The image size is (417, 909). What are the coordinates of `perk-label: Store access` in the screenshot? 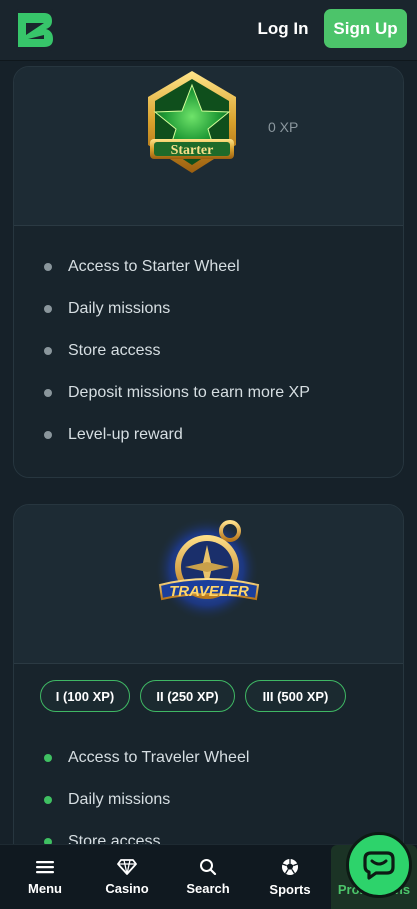 It's located at (114, 350).